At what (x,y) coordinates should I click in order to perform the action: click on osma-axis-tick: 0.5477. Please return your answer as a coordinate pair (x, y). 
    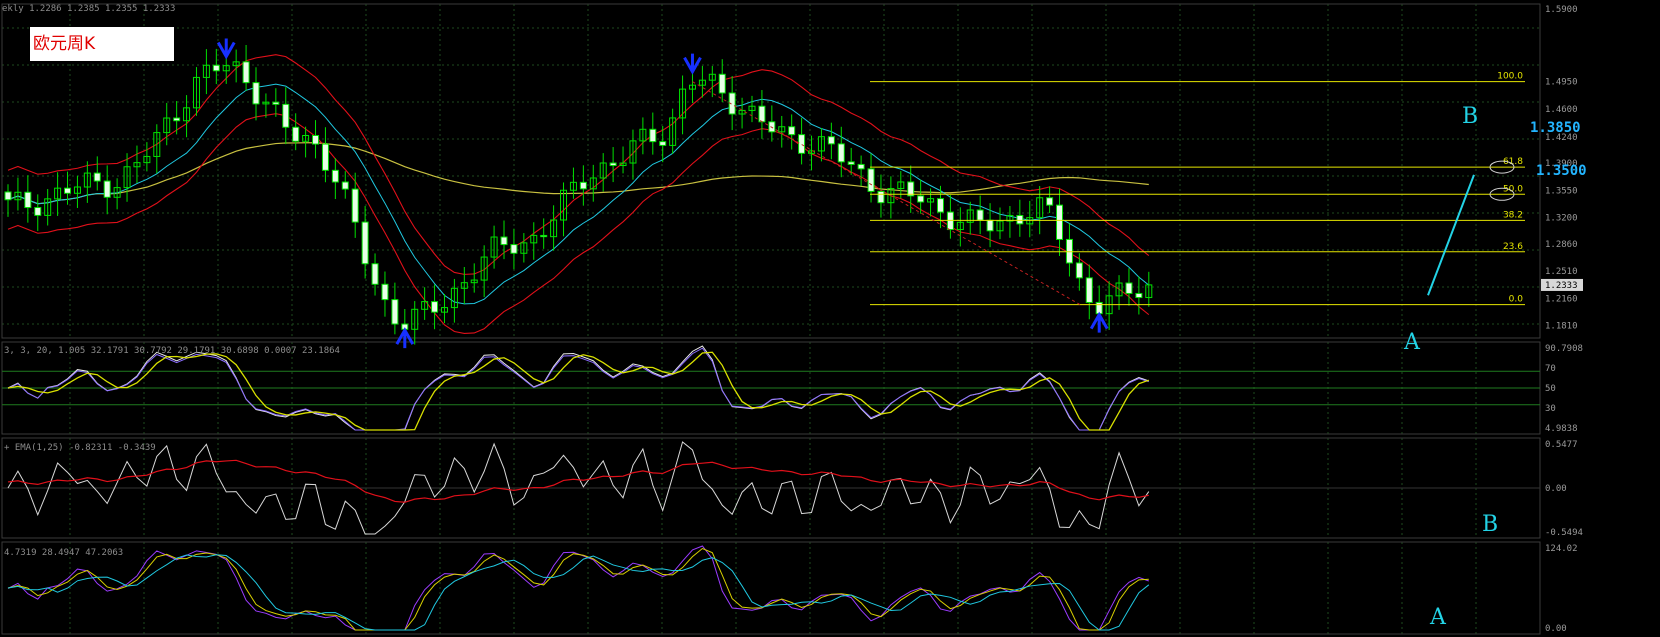
    Looking at the image, I should click on (1561, 445).